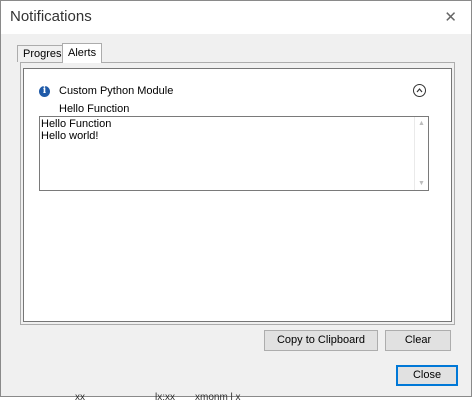 This screenshot has width=474, height=403. Describe the element at coordinates (321, 340) in the screenshot. I see `copy-to-clipboard-button: Copy to Clipboard` at that location.